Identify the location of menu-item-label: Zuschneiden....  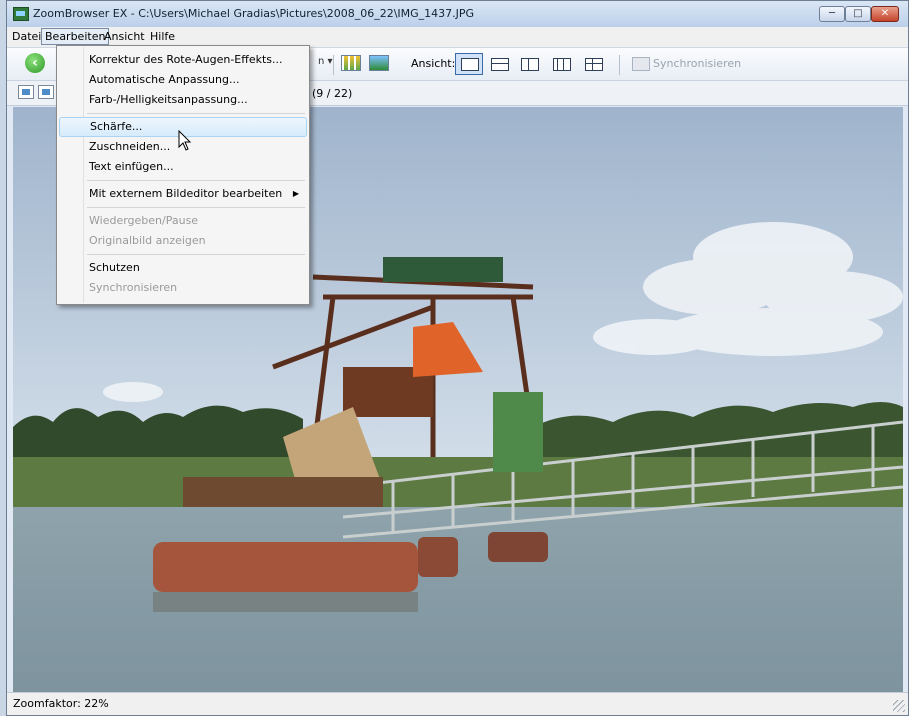
(130, 146).